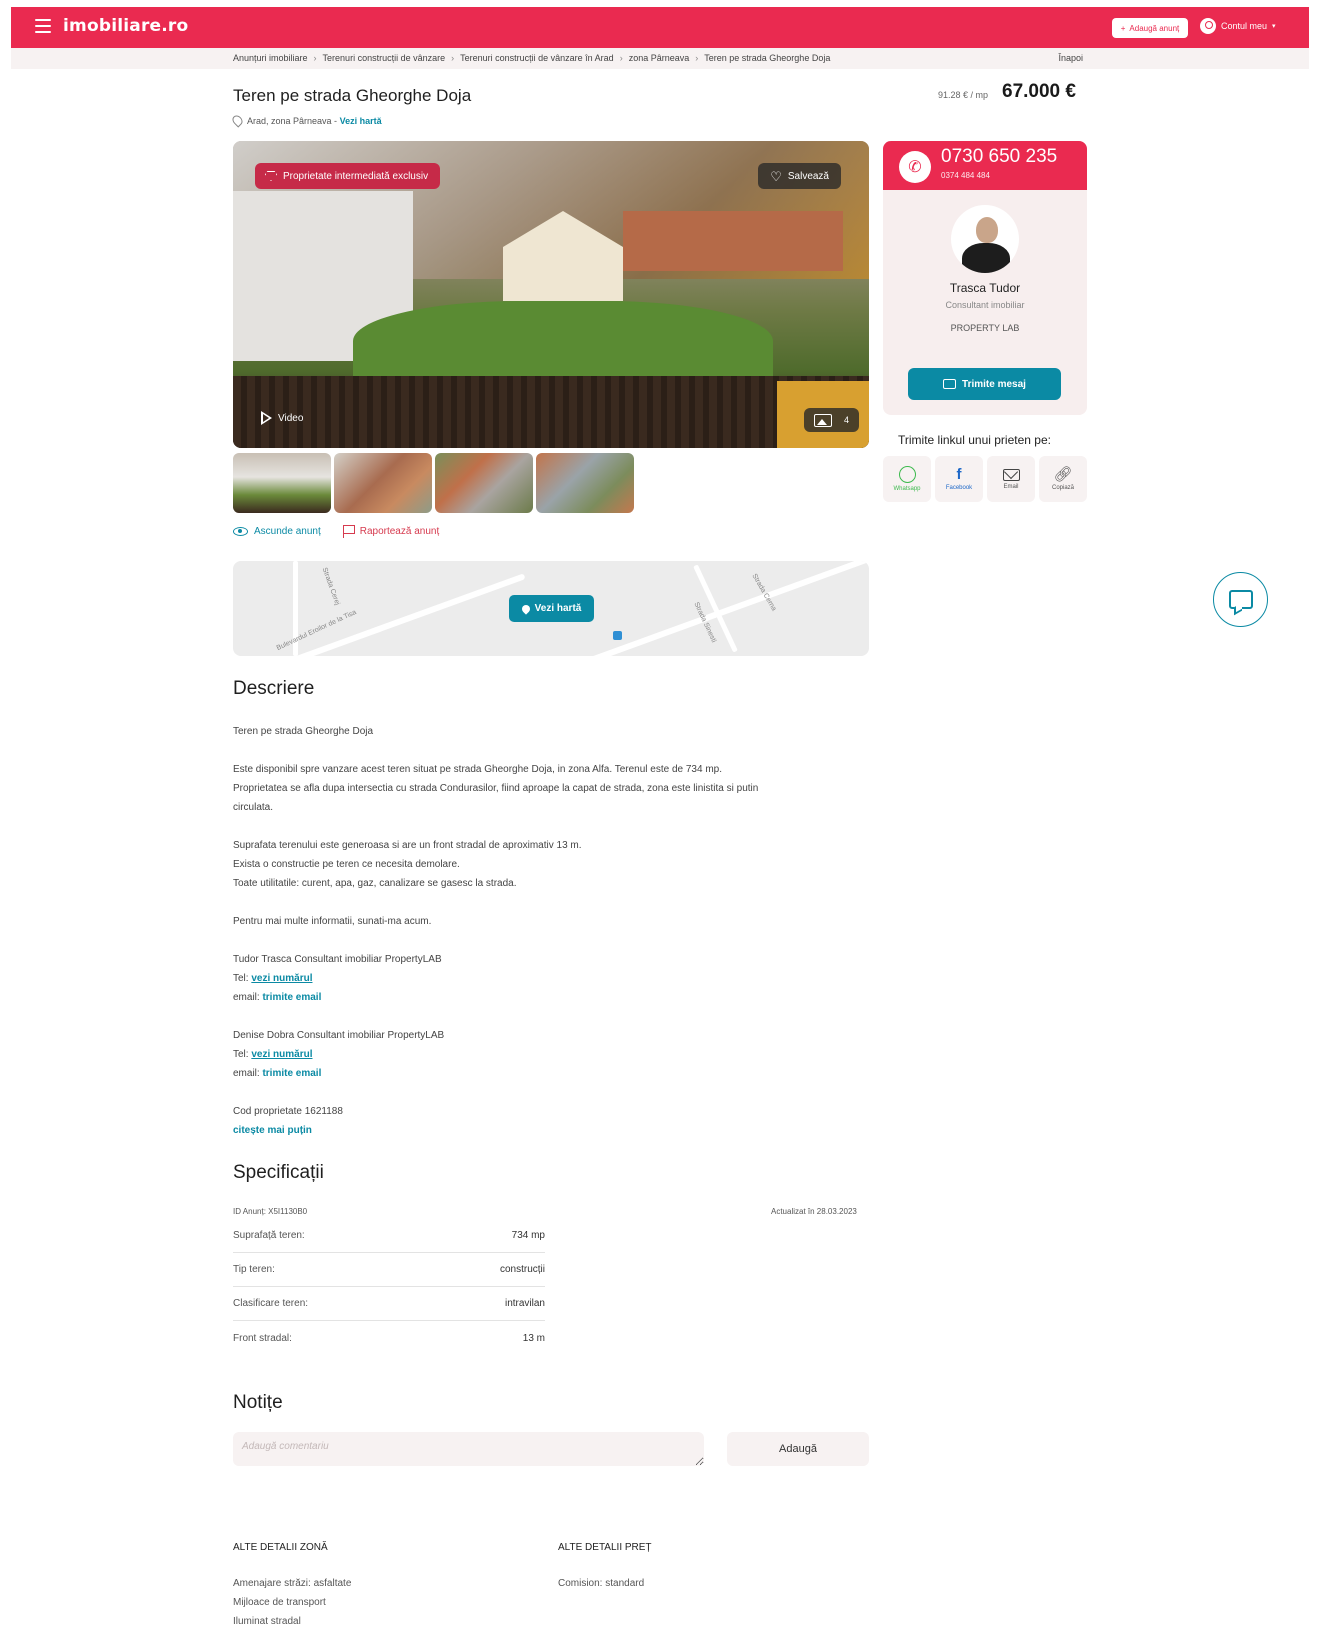  What do you see at coordinates (1063, 474) in the screenshot?
I see `link-icon: 🔗︎` at bounding box center [1063, 474].